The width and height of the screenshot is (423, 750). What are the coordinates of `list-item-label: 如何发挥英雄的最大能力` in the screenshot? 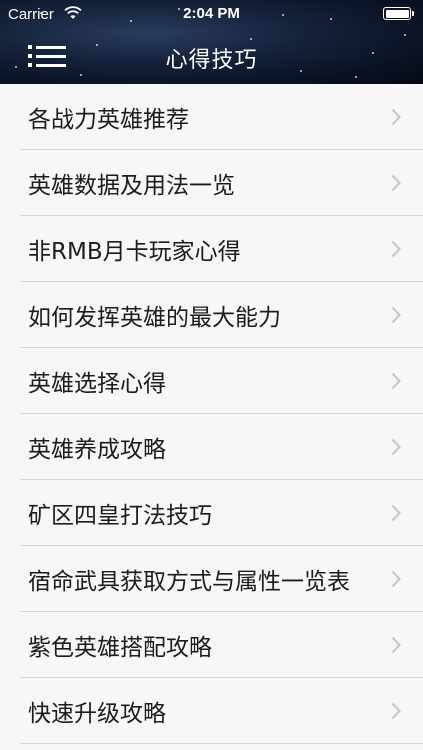 It's located at (154, 318).